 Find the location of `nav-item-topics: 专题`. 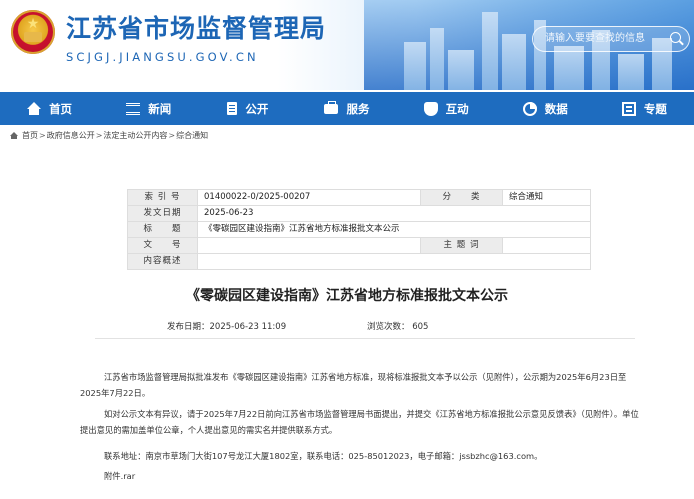

nav-item-topics: 专题 is located at coordinates (644, 108).